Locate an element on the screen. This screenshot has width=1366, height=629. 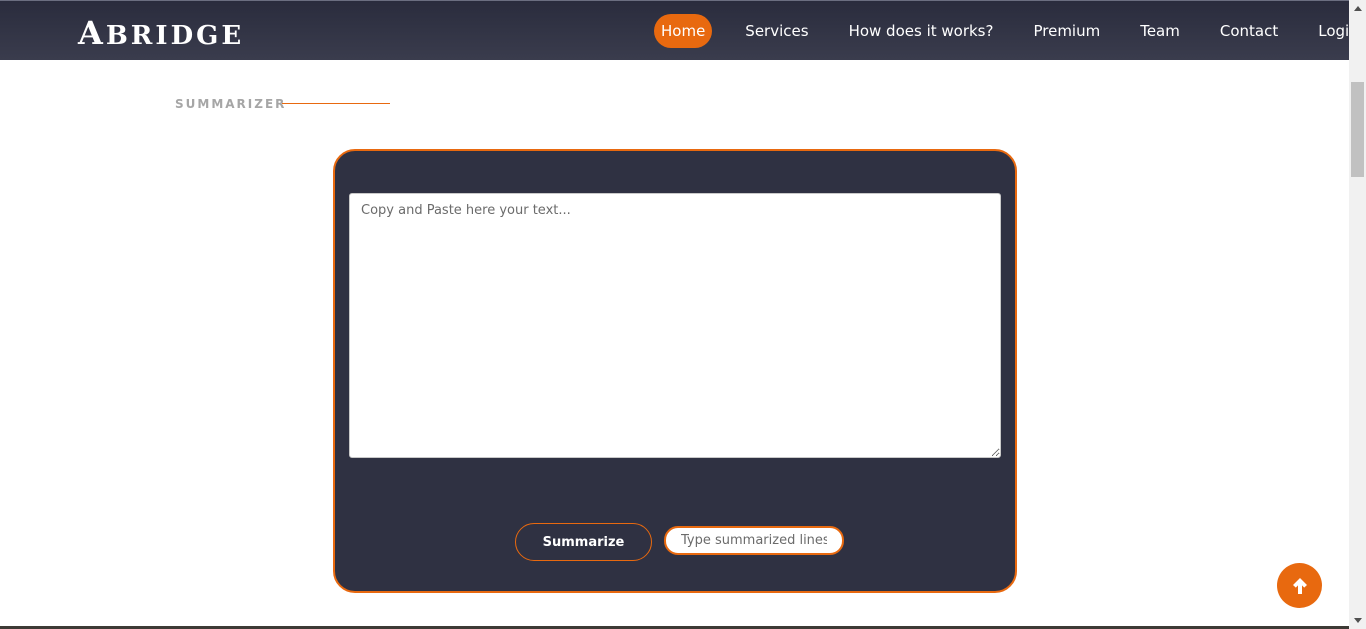
scrollbar-thumb is located at coordinates (1357, 129).